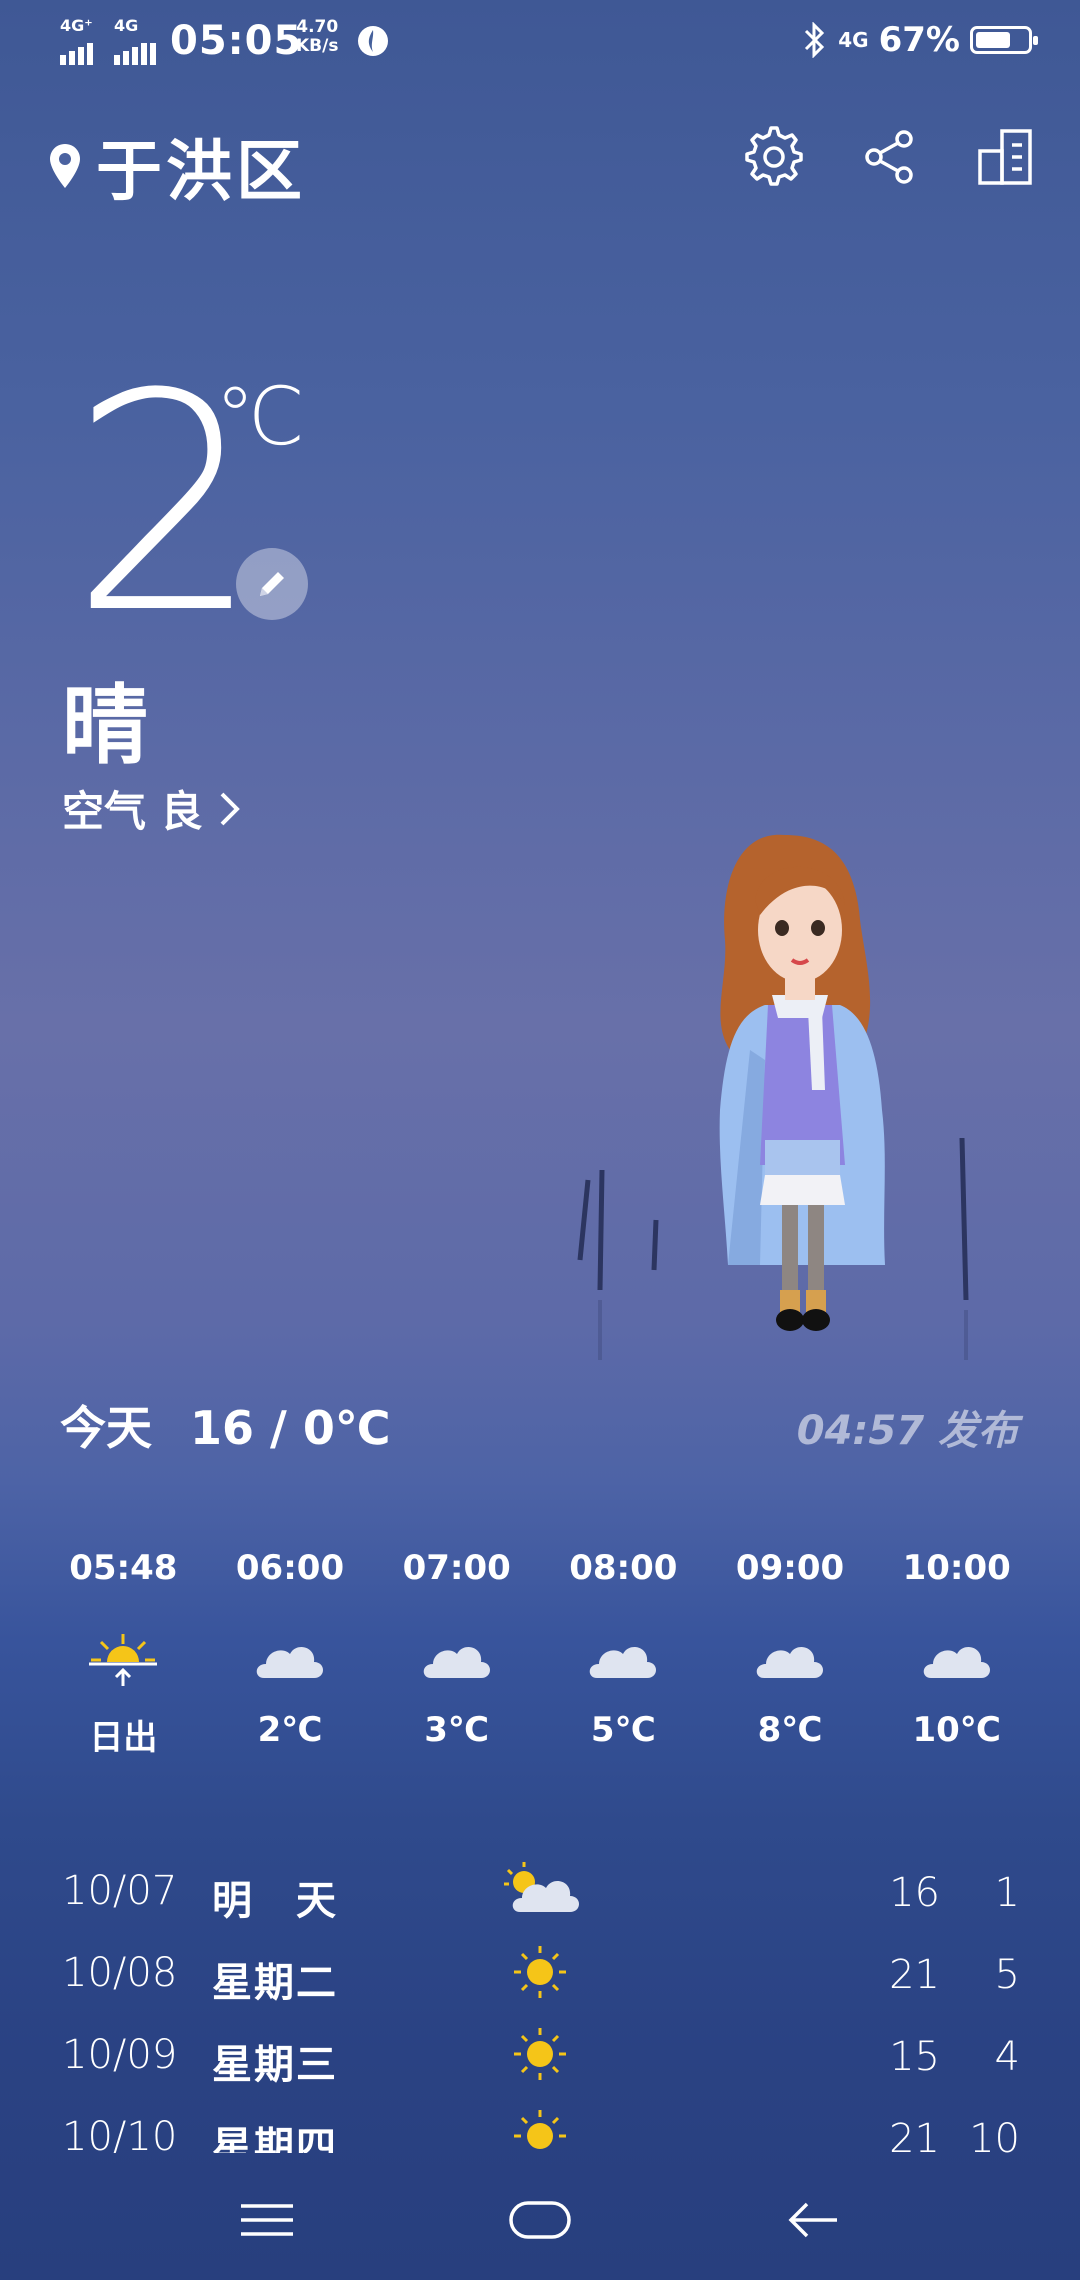 The image size is (1080, 2280). What do you see at coordinates (290, 1428) in the screenshot?
I see `today-range: 16 / 0℃` at bounding box center [290, 1428].